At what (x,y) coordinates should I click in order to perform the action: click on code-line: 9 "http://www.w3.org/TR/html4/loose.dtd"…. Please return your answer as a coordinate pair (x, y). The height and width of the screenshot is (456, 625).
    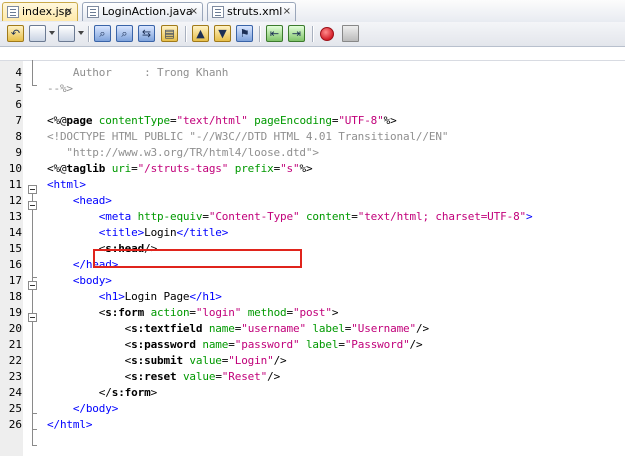
    Looking at the image, I should click on (312, 153).